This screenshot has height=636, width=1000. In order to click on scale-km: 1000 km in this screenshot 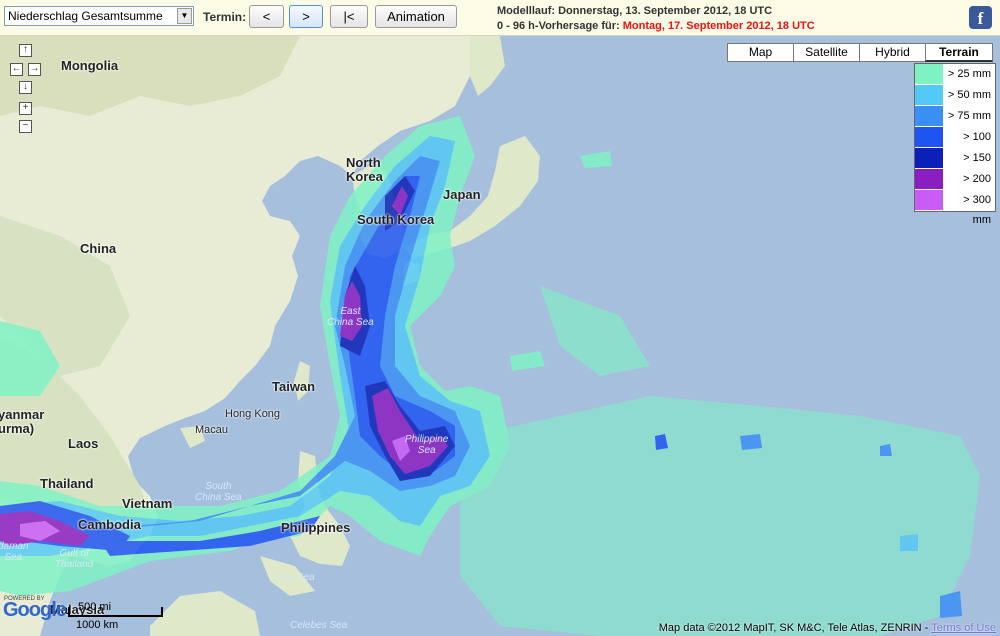, I will do `click(97, 625)`.